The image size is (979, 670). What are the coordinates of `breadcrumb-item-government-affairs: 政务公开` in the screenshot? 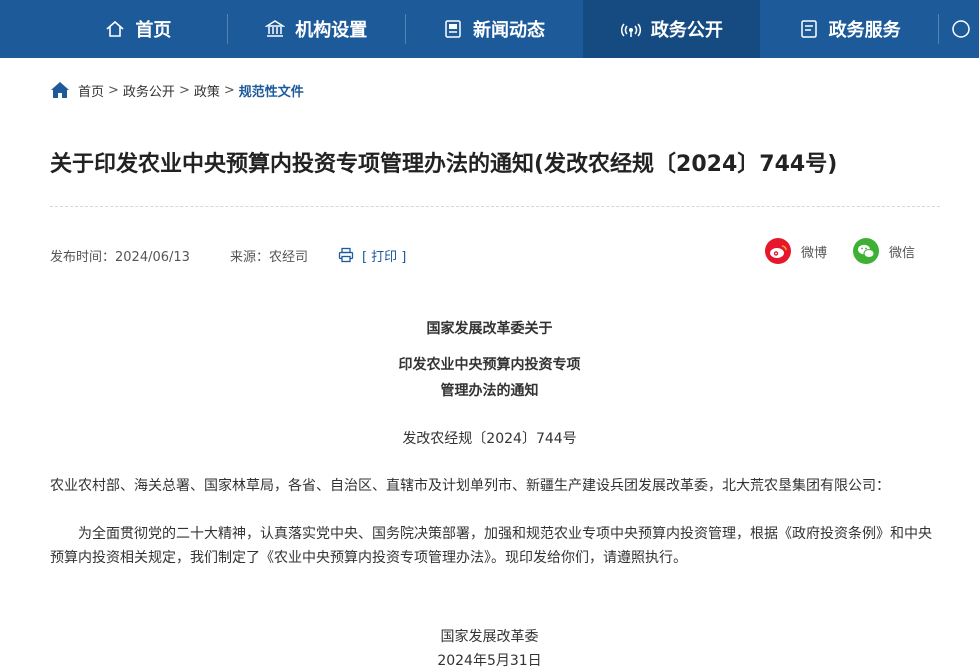 It's located at (149, 90).